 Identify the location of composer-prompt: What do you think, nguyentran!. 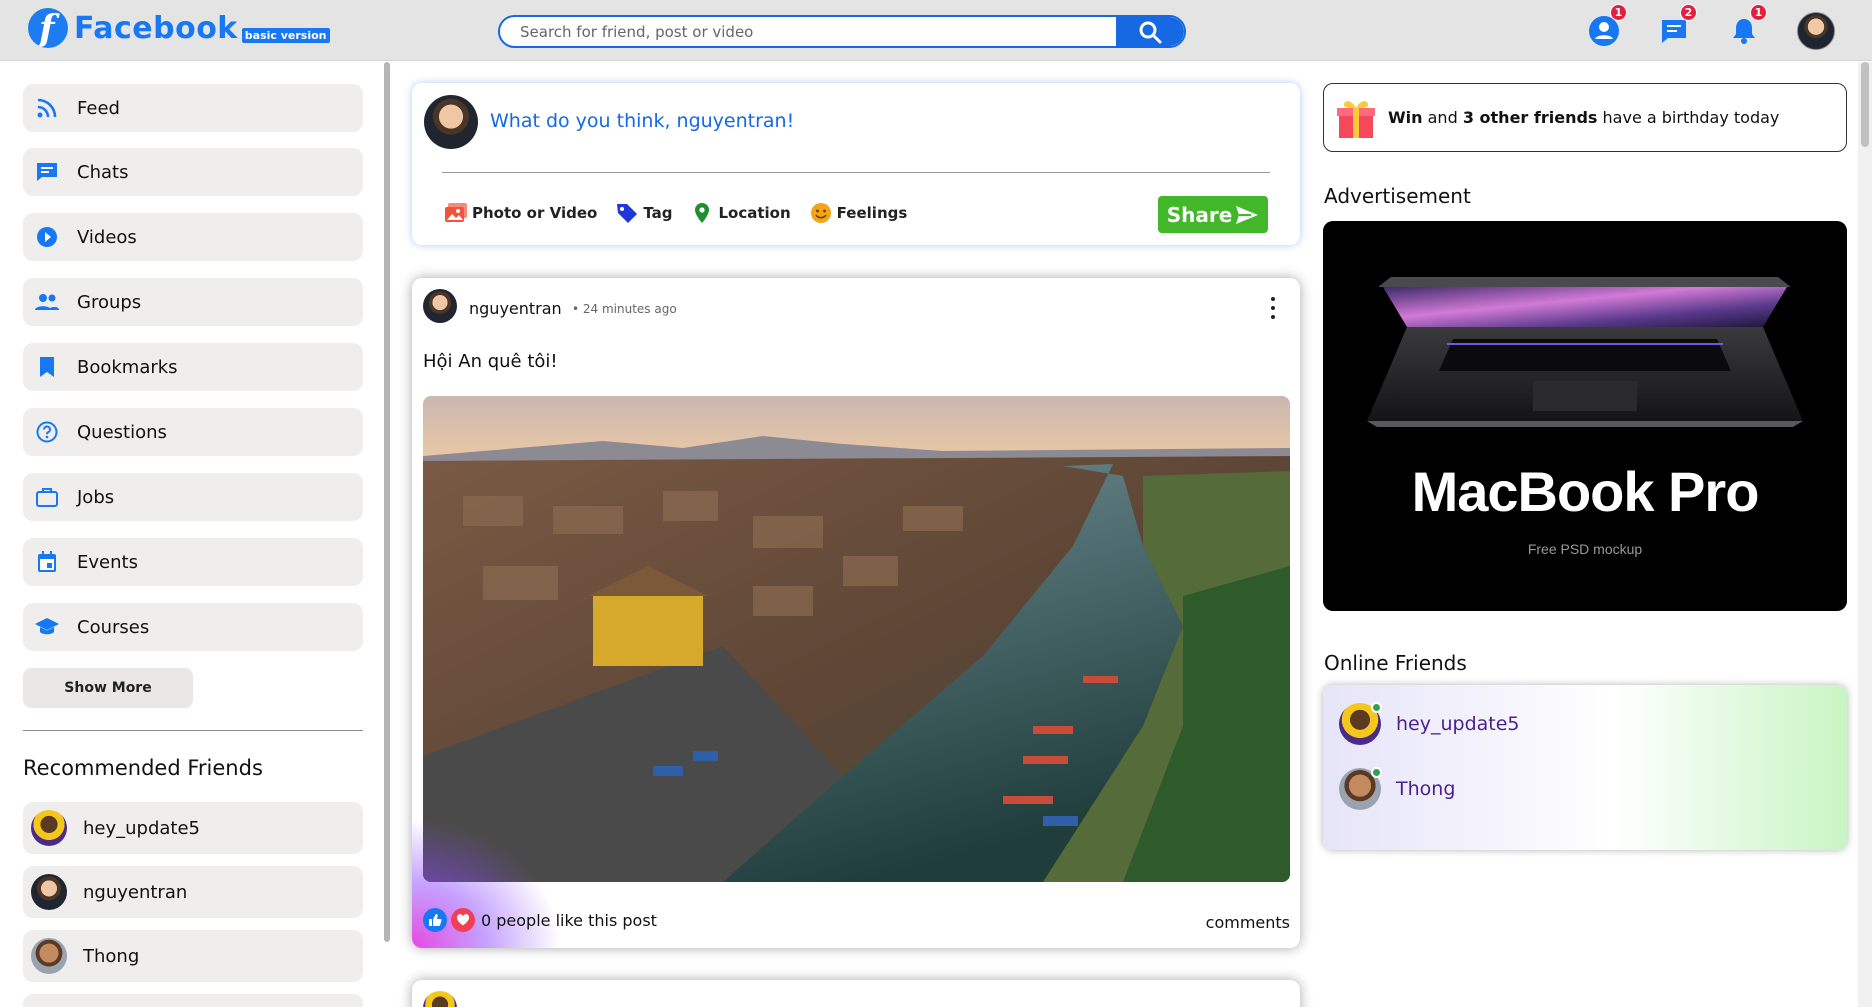
(642, 121).